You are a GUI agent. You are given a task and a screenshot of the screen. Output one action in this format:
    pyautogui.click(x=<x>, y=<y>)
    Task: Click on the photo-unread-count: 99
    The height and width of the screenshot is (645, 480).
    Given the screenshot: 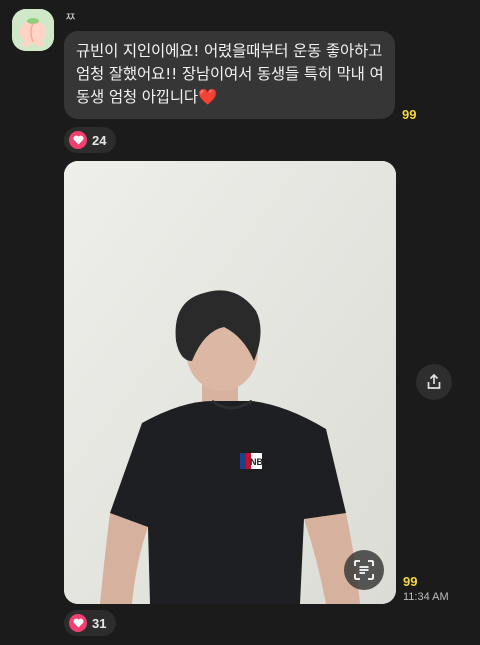 What is the action you would take?
    pyautogui.click(x=410, y=581)
    